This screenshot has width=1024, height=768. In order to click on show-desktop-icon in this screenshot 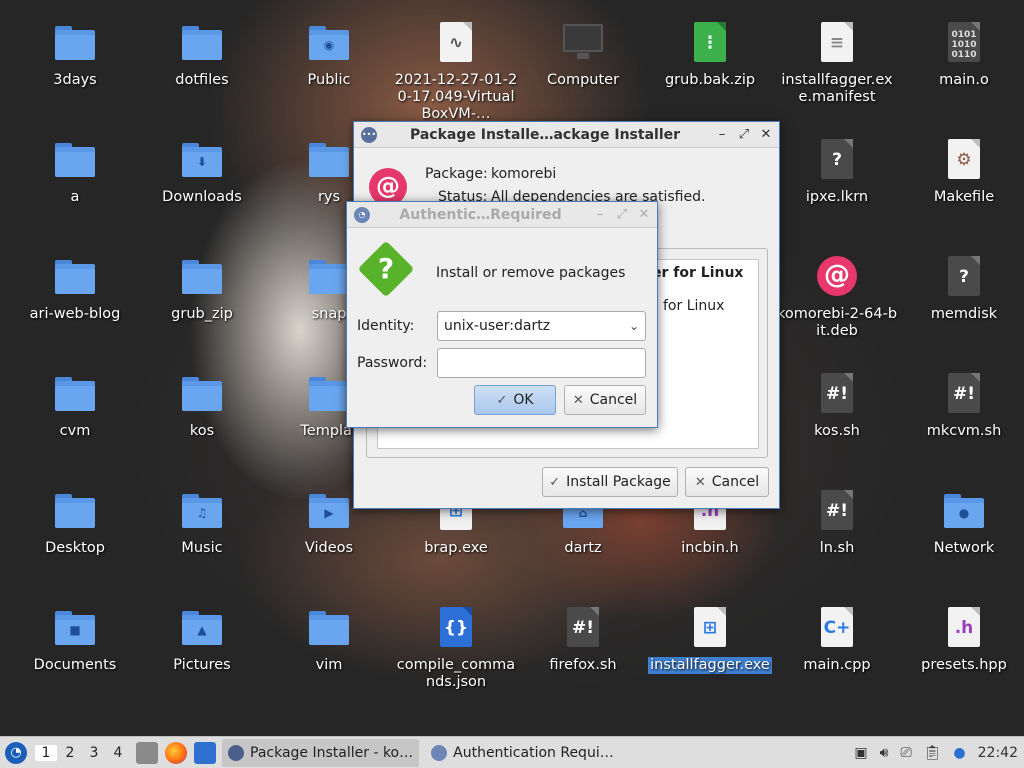, I will do `click(205, 752)`.